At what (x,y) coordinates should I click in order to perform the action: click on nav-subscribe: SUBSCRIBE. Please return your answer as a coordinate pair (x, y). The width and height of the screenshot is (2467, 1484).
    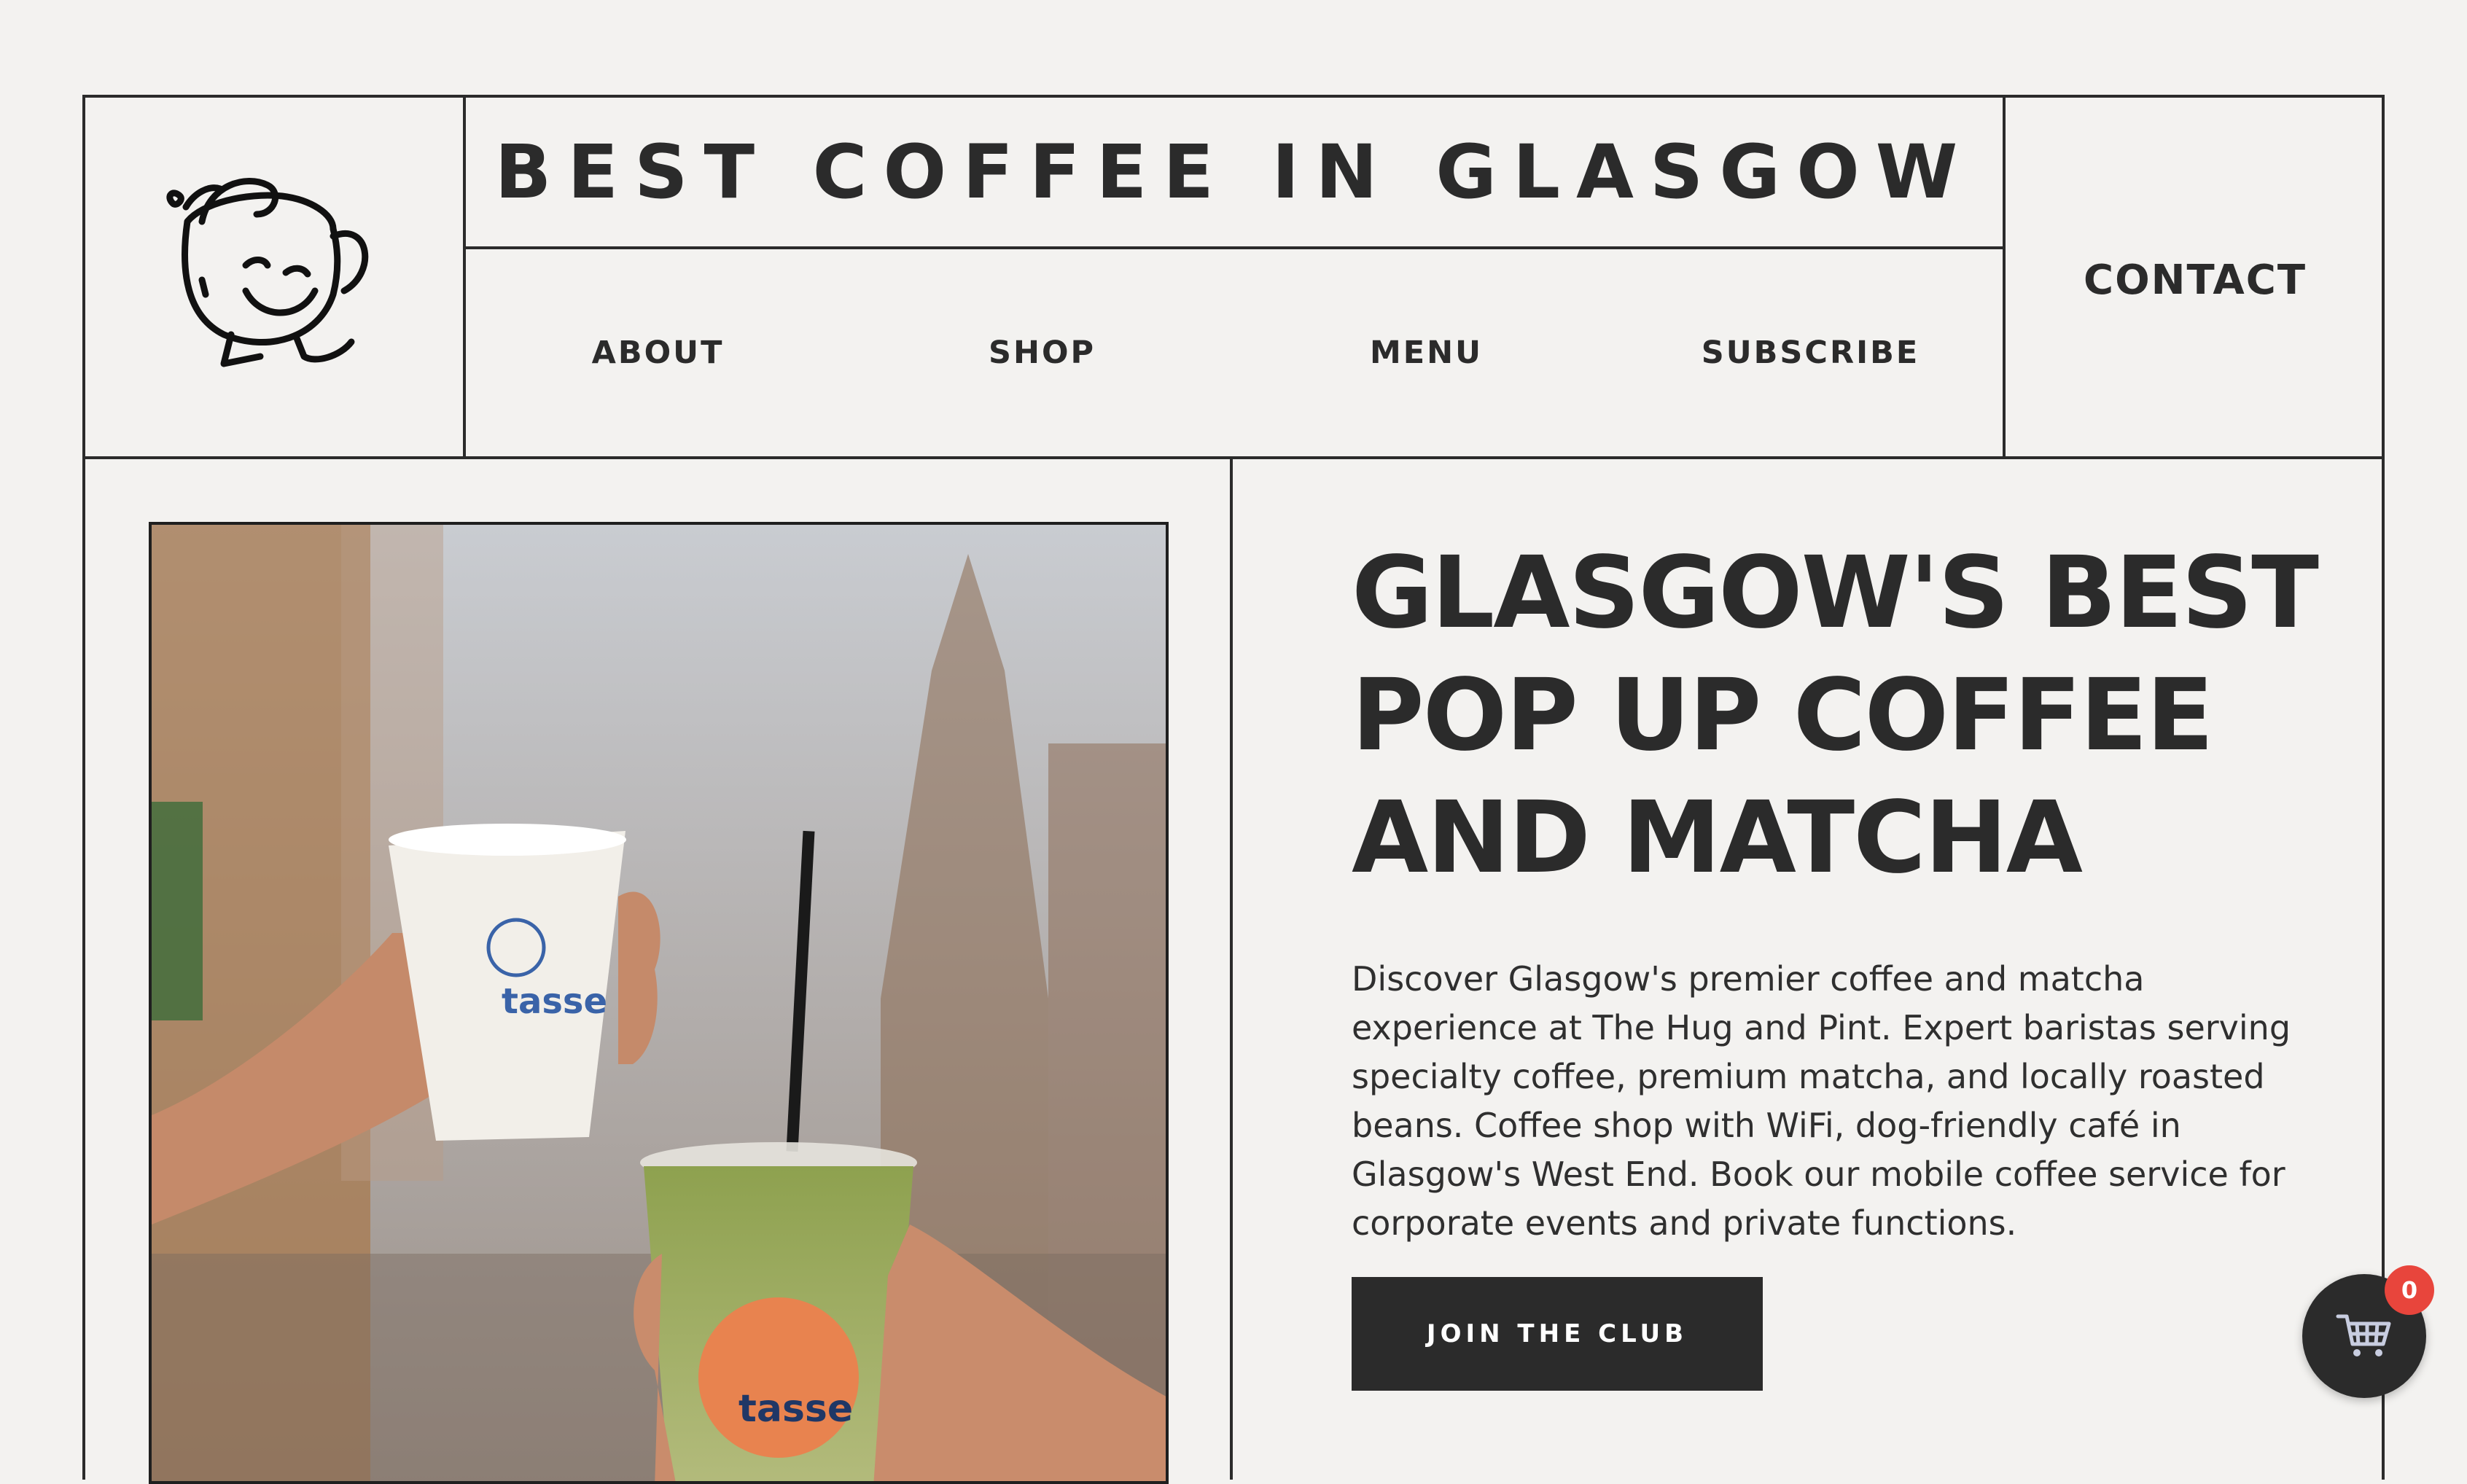
    Looking at the image, I should click on (1810, 352).